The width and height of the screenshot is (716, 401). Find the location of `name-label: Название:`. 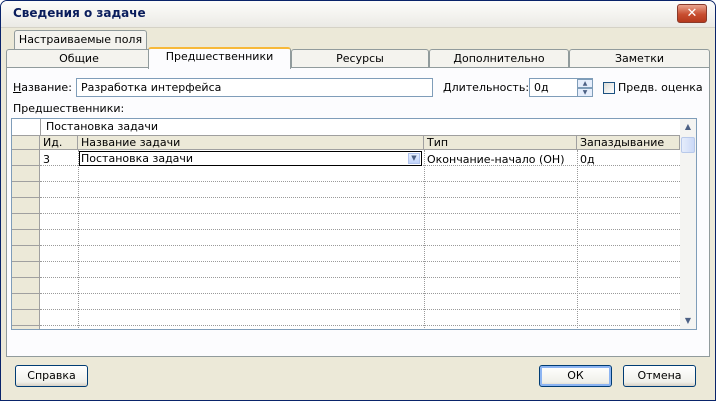

name-label: Название: is located at coordinates (42, 87).